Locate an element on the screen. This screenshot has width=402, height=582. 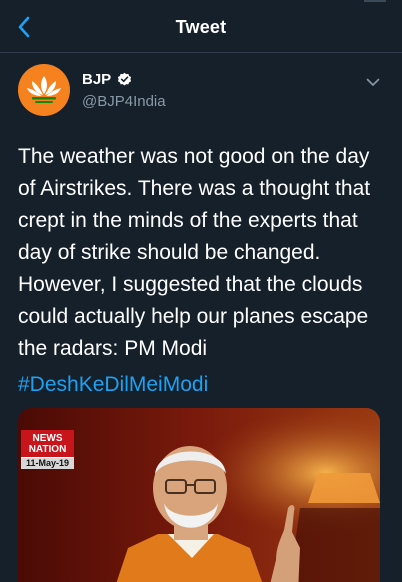
hashtag-link: #DeshKeDilMeiModi is located at coordinates (113, 385).